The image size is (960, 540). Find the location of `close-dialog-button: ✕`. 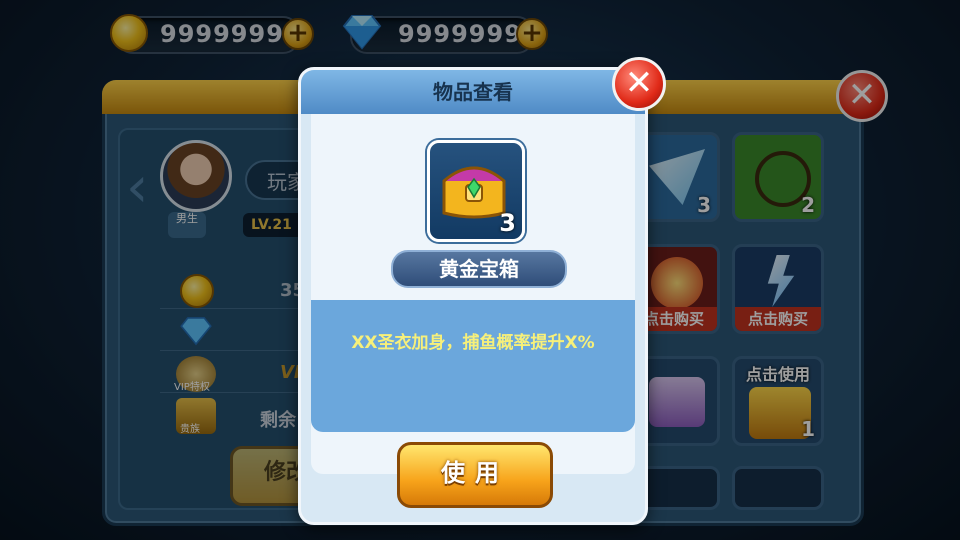

close-dialog-button: ✕ is located at coordinates (639, 84).